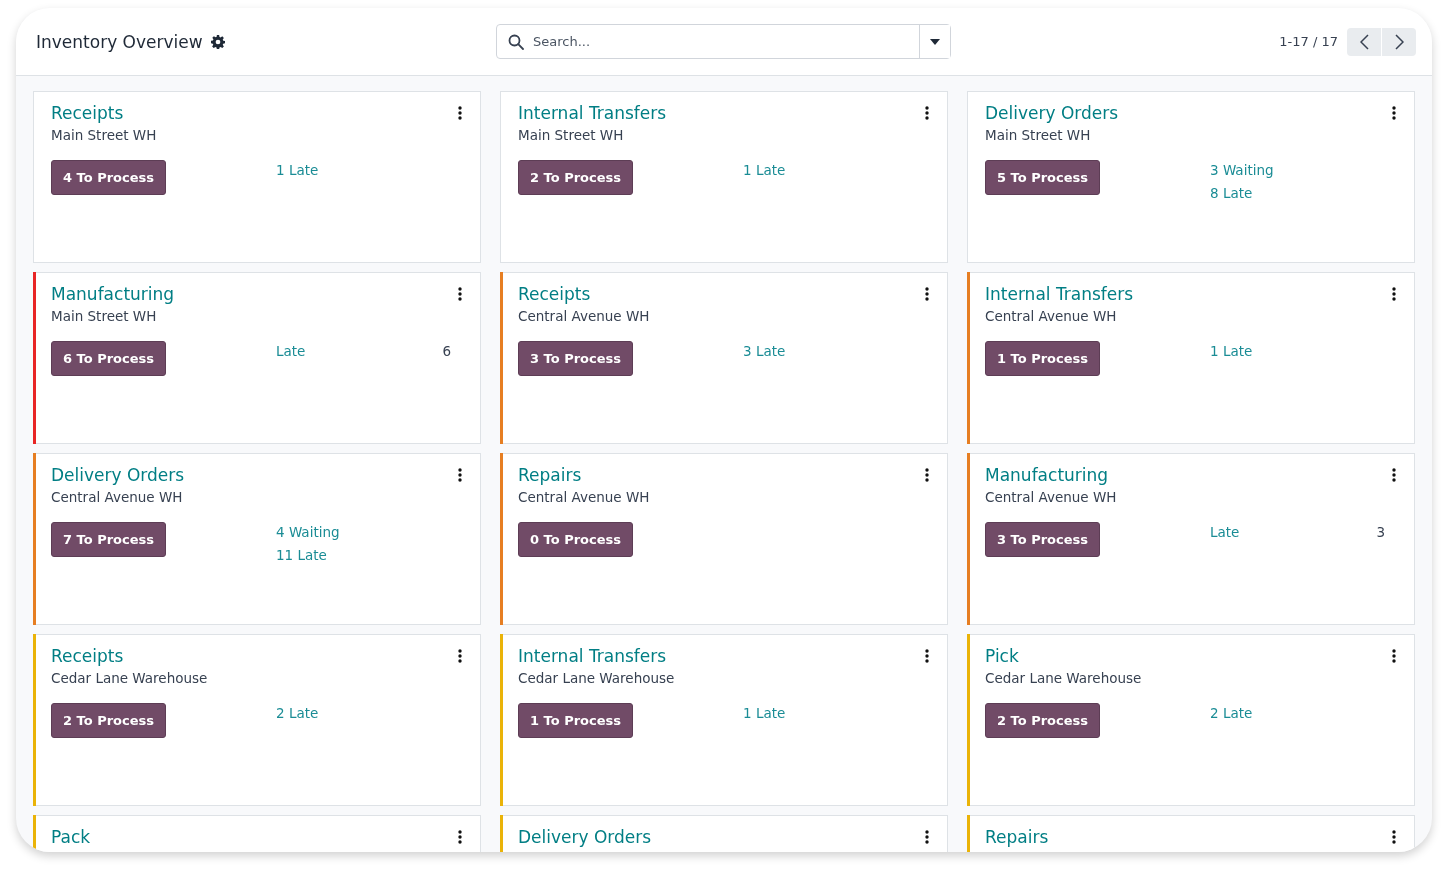  I want to click on previous-button, so click(1364, 41).